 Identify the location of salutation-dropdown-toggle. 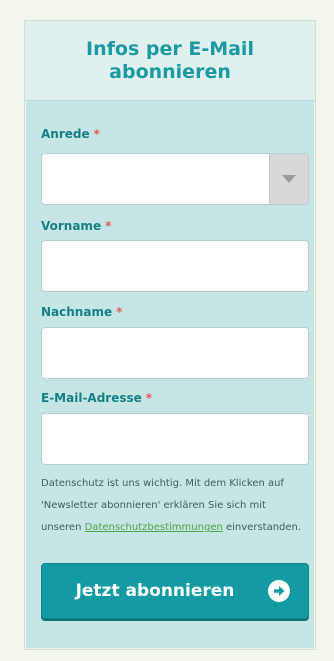
(288, 179).